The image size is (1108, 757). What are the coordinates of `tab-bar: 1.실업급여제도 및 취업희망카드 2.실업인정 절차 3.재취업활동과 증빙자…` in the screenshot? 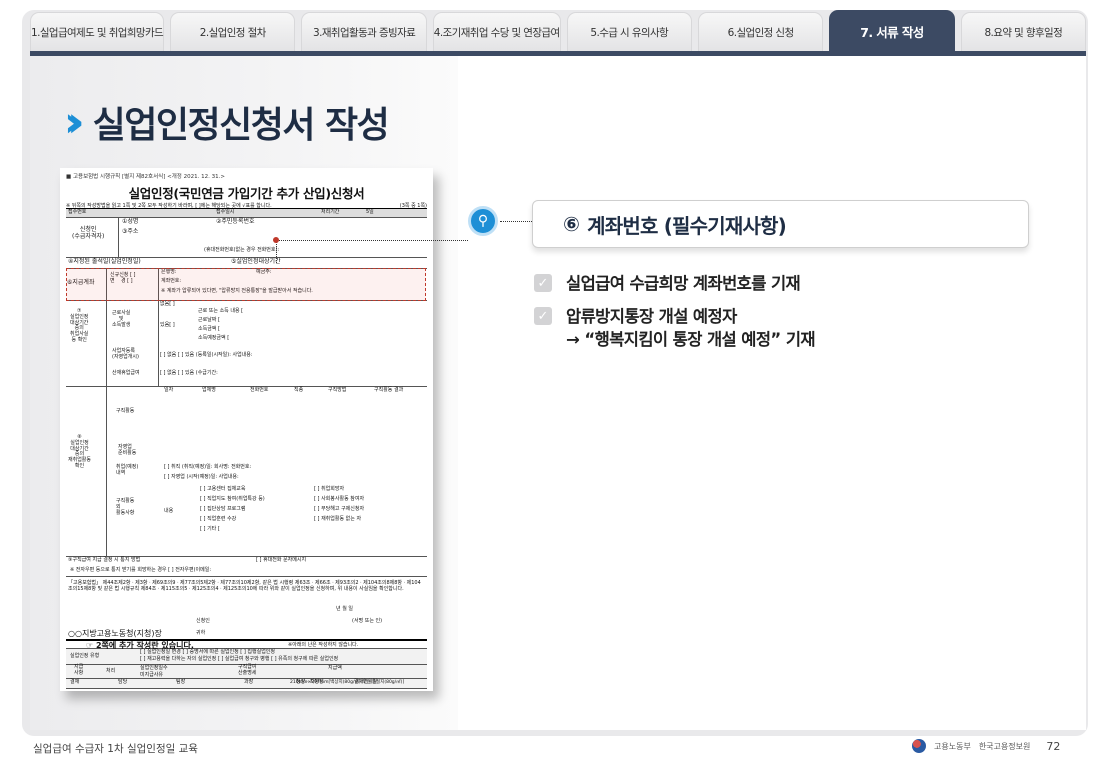 It's located at (558, 31).